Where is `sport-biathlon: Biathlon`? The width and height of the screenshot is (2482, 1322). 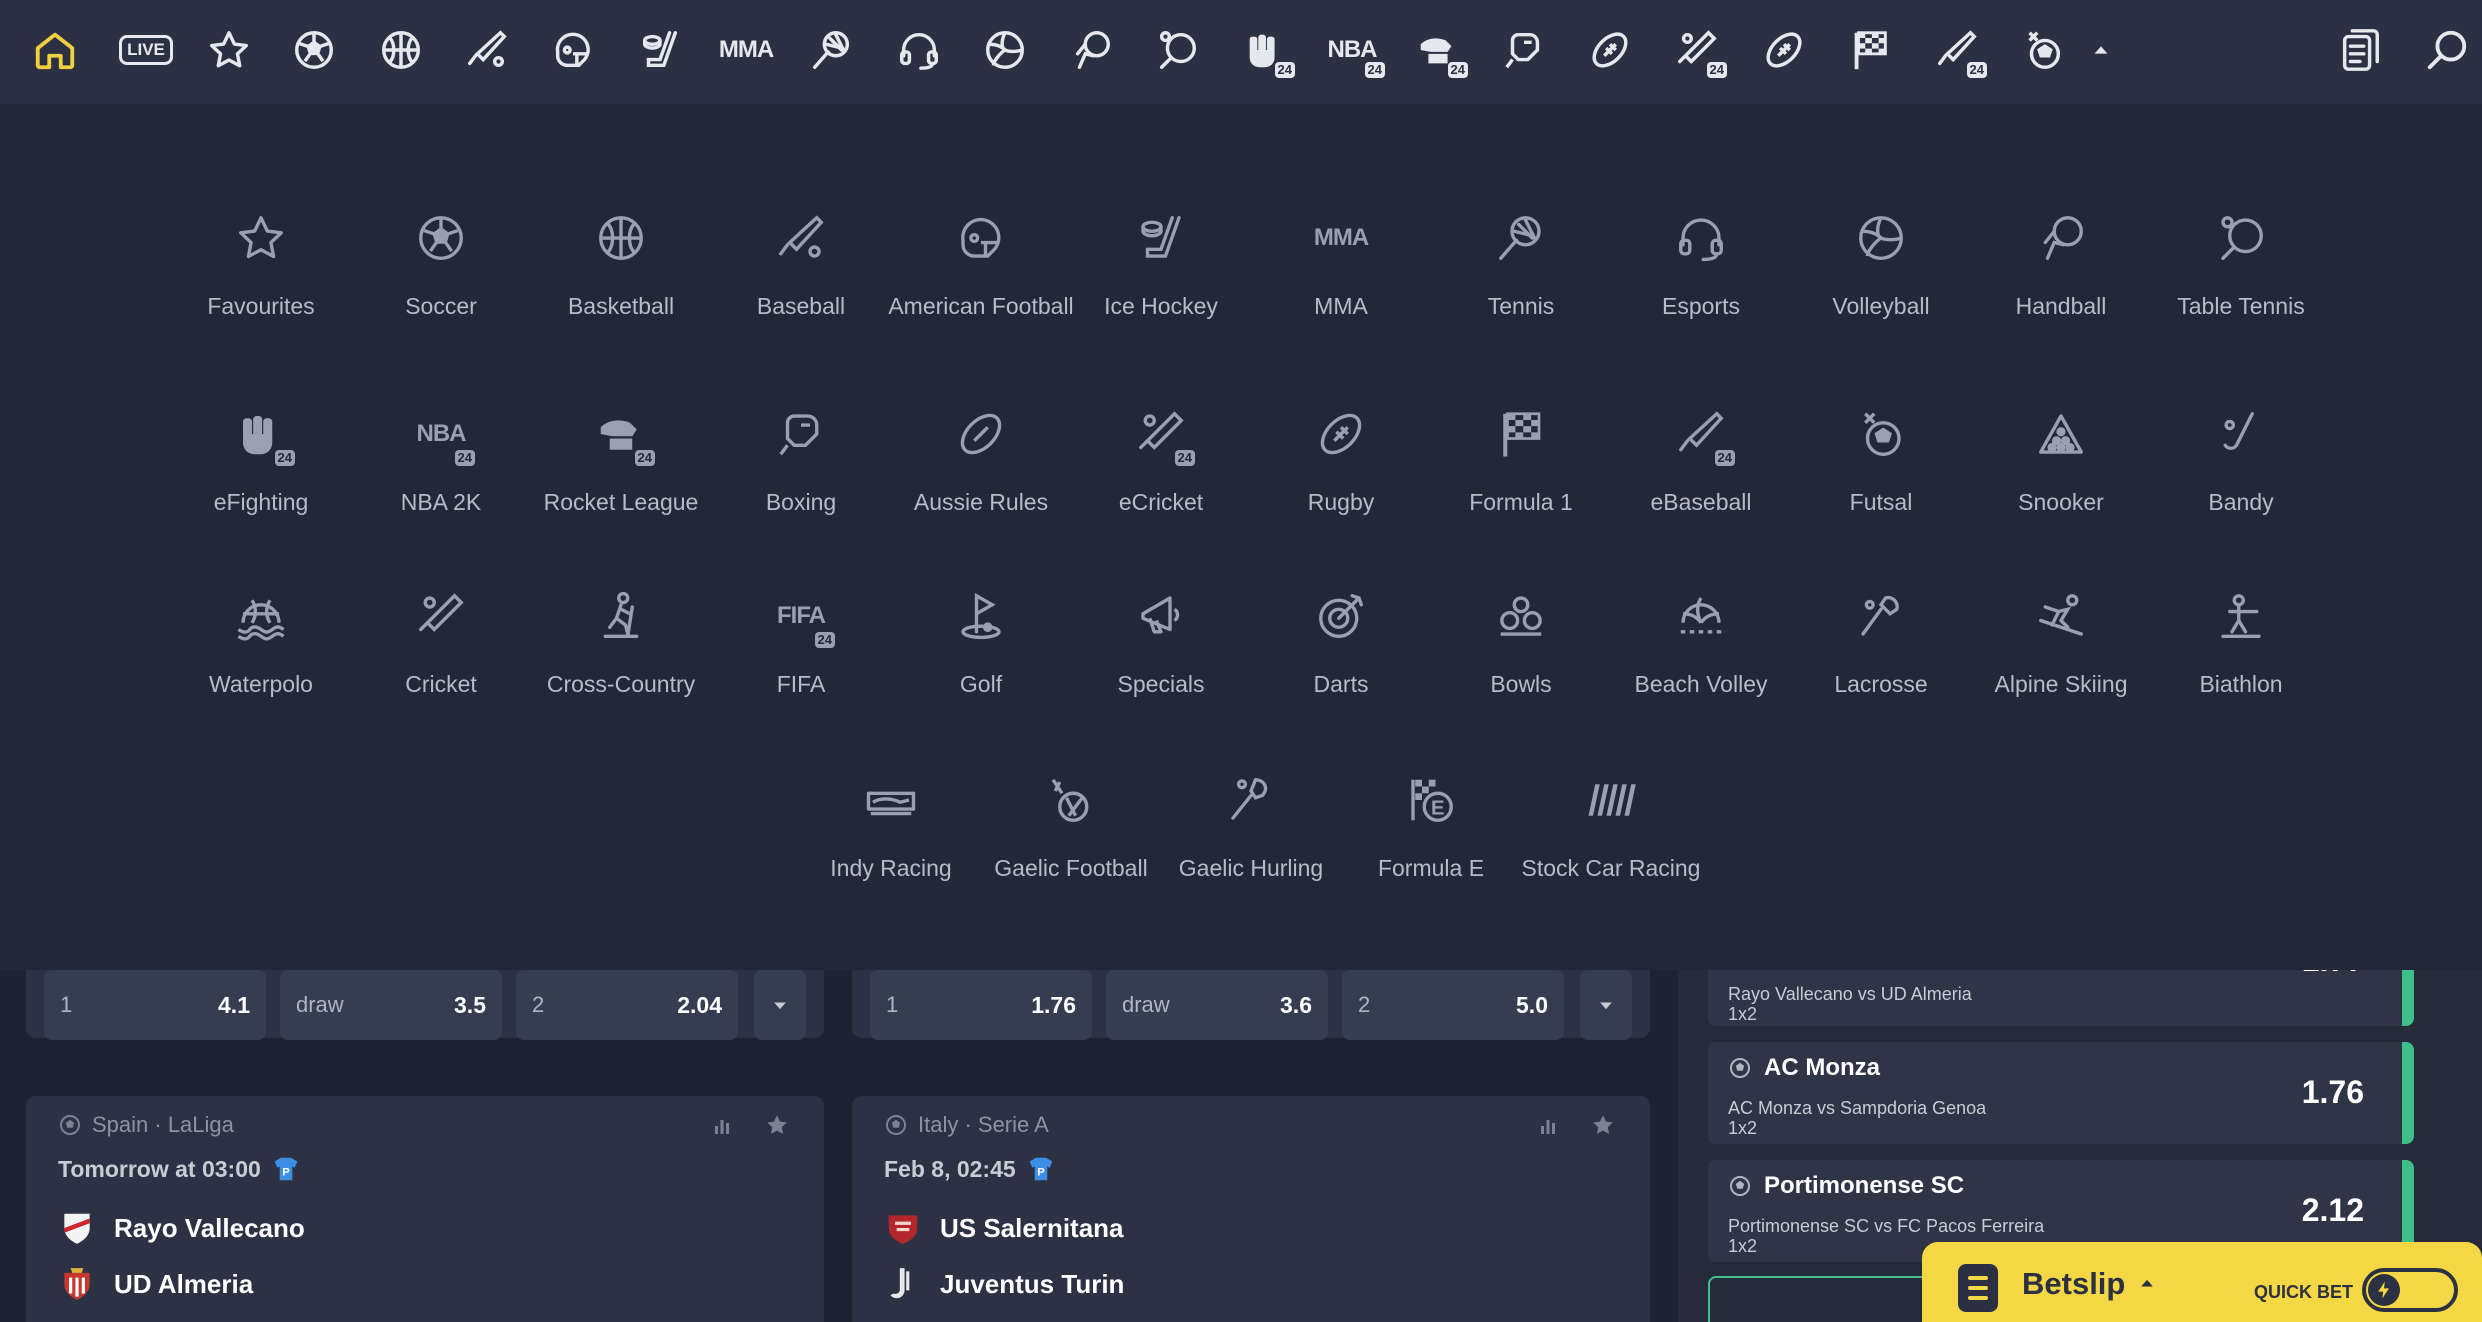 sport-biathlon: Biathlon is located at coordinates (2241, 643).